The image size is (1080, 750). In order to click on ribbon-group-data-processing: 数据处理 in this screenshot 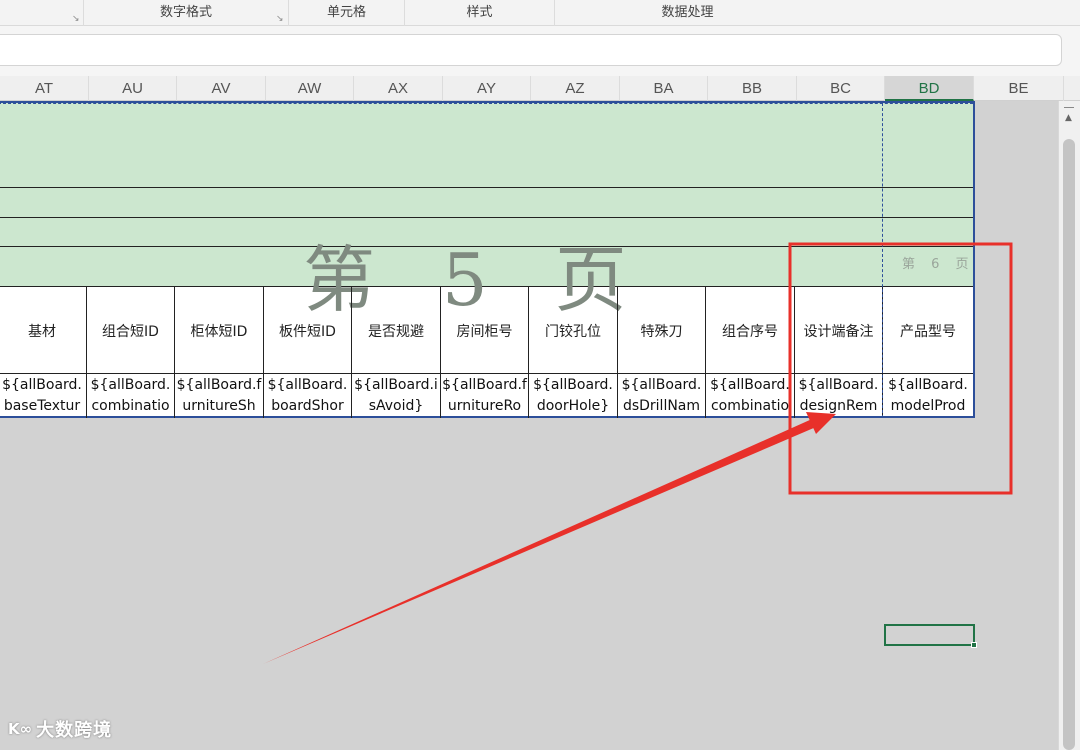, I will do `click(687, 13)`.